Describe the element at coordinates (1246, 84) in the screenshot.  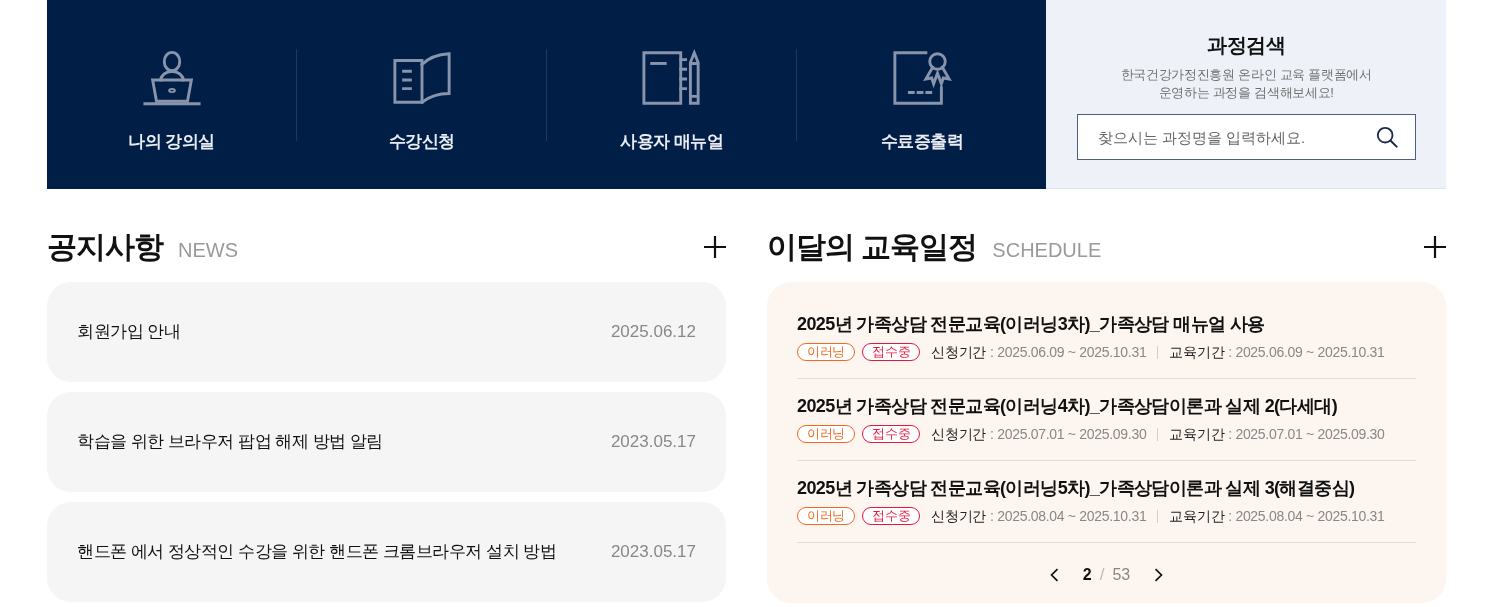
I see `search-description: 한국건강가정진흥원 온라인 교육 플랫폼에서 운영하는 과정을 검색해보세요!` at that location.